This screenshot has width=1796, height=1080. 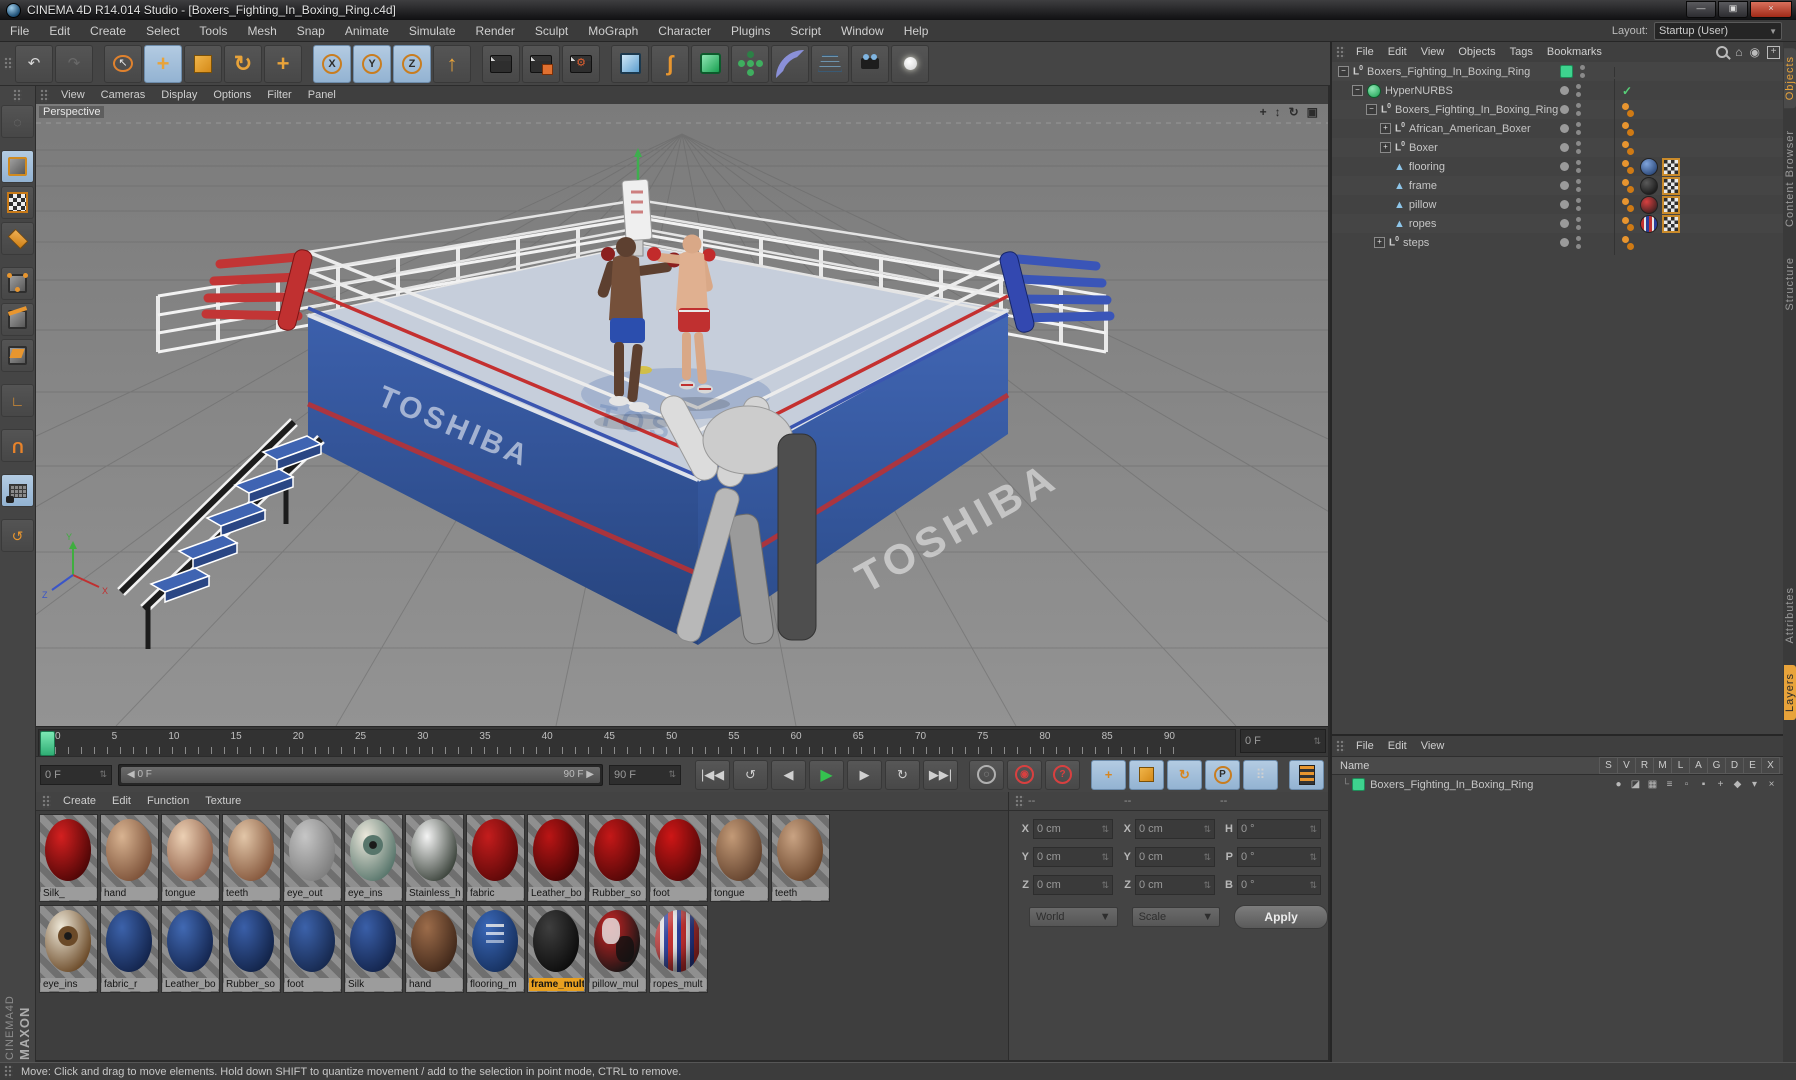 What do you see at coordinates (1176, 917) in the screenshot?
I see `size-mode-dropdown: Scale ▼` at bounding box center [1176, 917].